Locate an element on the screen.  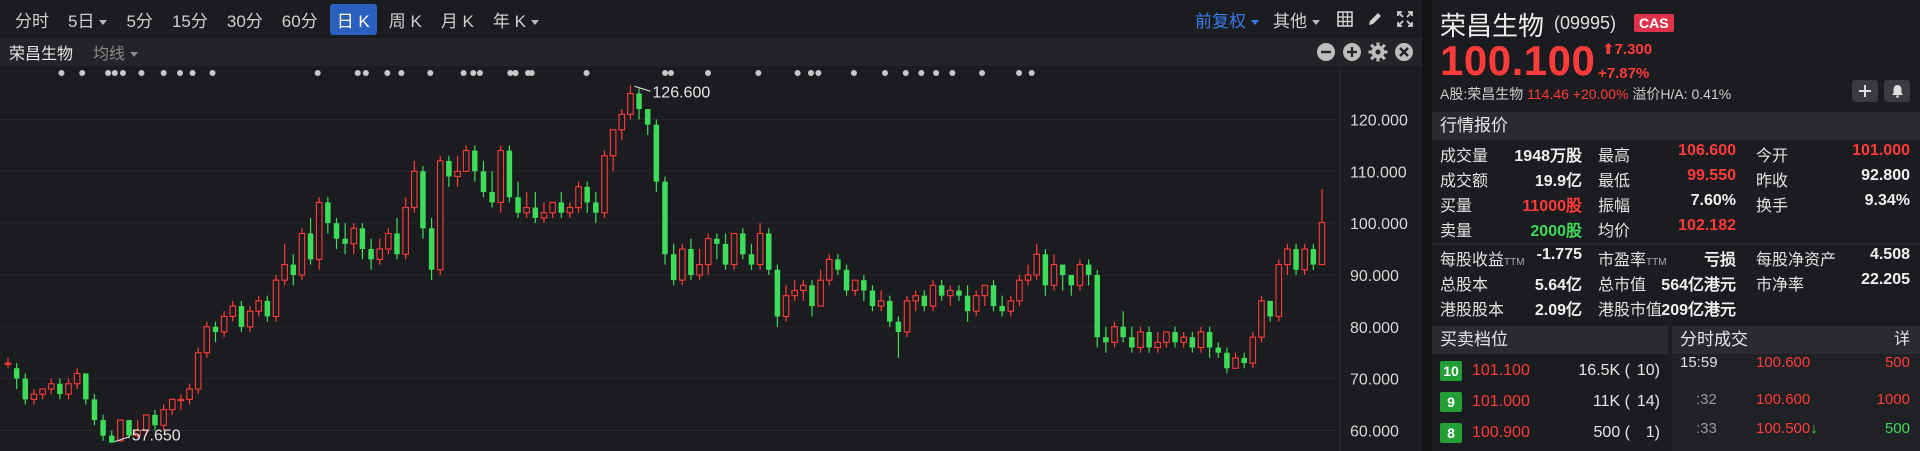
panel-divider is located at coordinates (1427, 225).